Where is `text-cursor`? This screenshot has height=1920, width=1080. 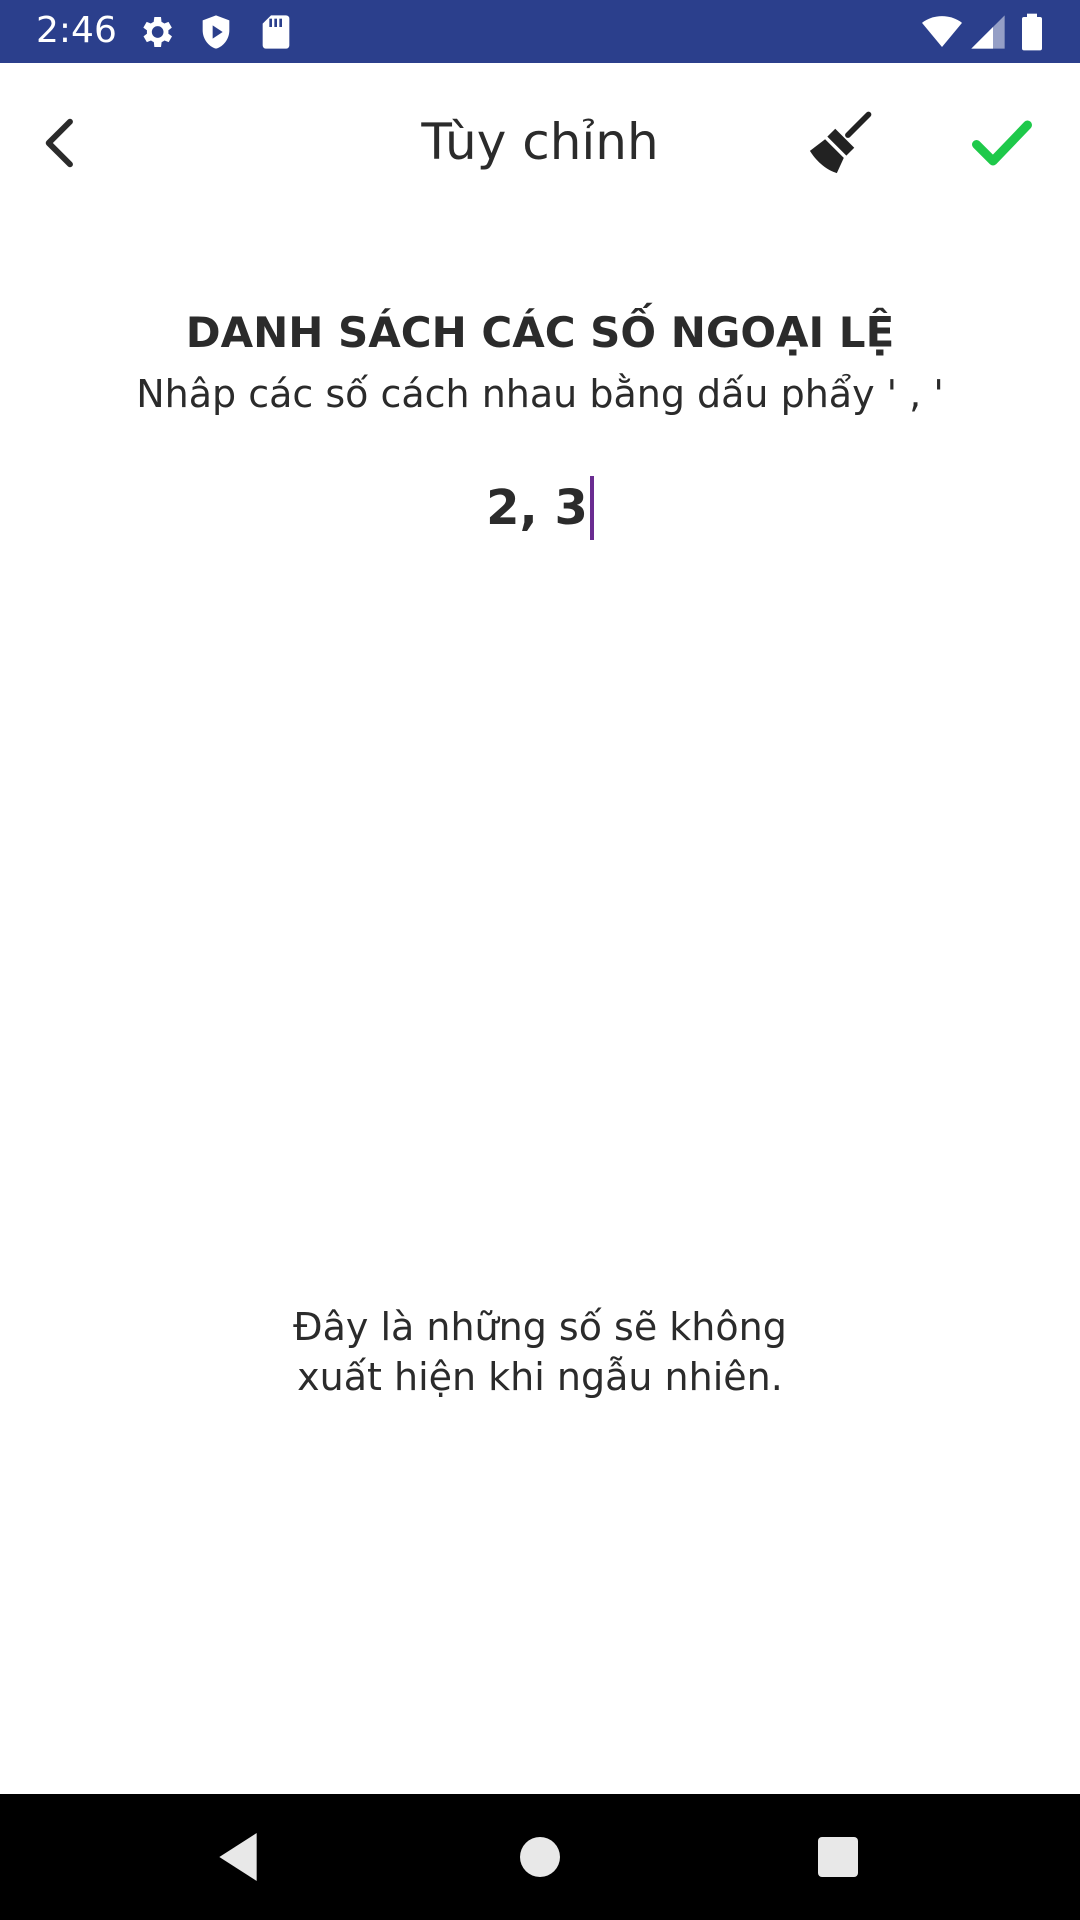
text-cursor is located at coordinates (591, 508).